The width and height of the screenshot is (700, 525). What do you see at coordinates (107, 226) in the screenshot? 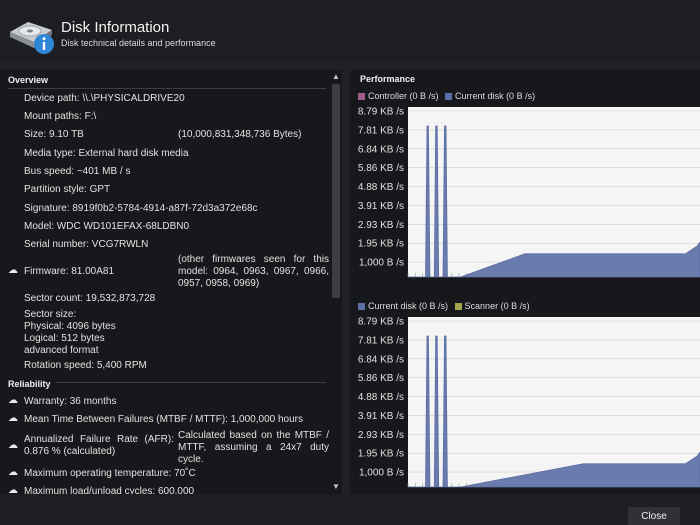
I see `model: Model: WDC WD101EFAX-68LDBN0` at bounding box center [107, 226].